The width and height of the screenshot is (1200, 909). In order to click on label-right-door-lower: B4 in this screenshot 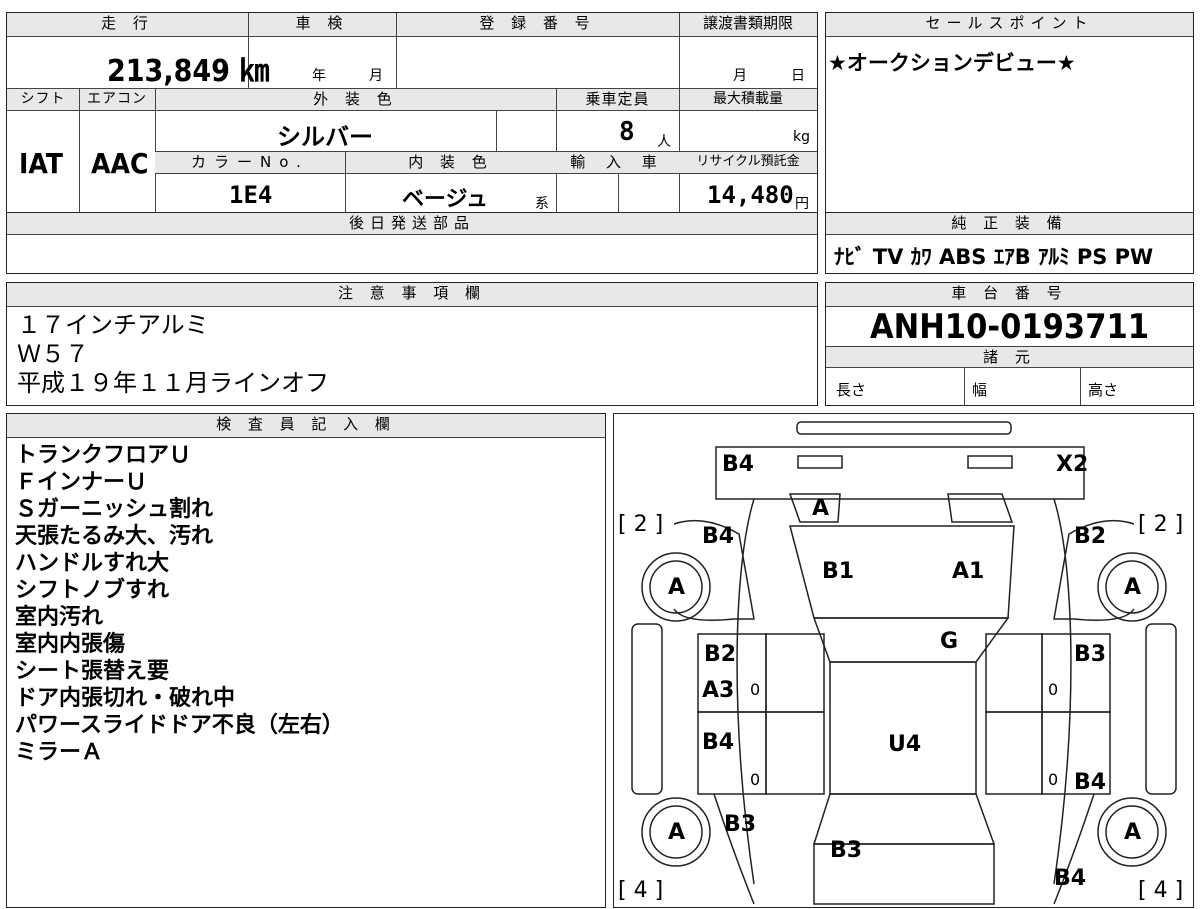, I will do `click(1090, 782)`.